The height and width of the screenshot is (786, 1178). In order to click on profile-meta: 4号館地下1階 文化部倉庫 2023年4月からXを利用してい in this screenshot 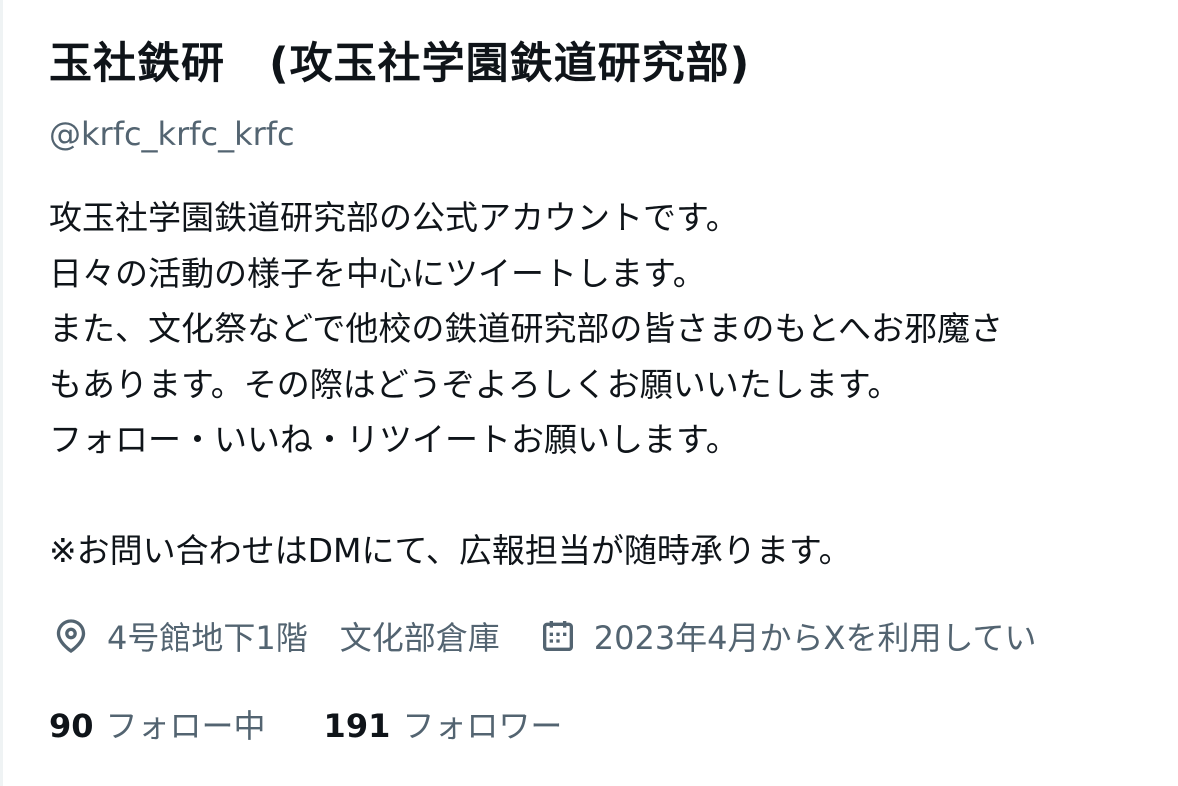, I will do `click(563, 636)`.